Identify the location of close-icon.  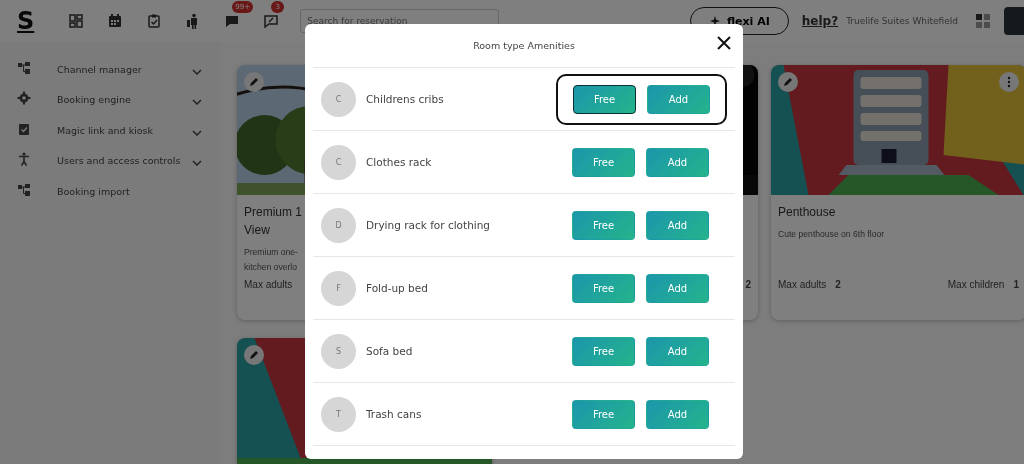
(724, 43).